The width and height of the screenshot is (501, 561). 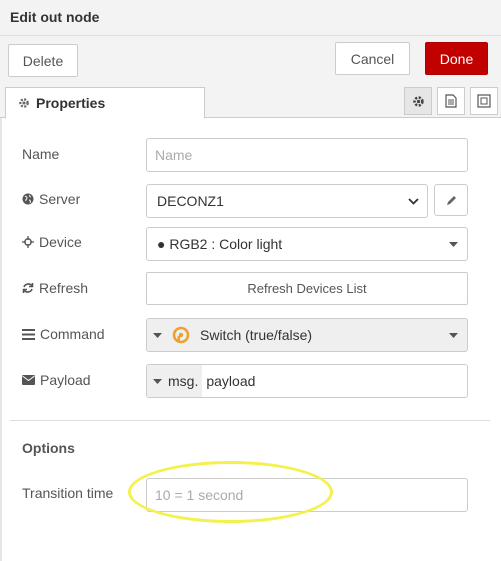 What do you see at coordinates (48, 448) in the screenshot?
I see `options-heading: Options` at bounding box center [48, 448].